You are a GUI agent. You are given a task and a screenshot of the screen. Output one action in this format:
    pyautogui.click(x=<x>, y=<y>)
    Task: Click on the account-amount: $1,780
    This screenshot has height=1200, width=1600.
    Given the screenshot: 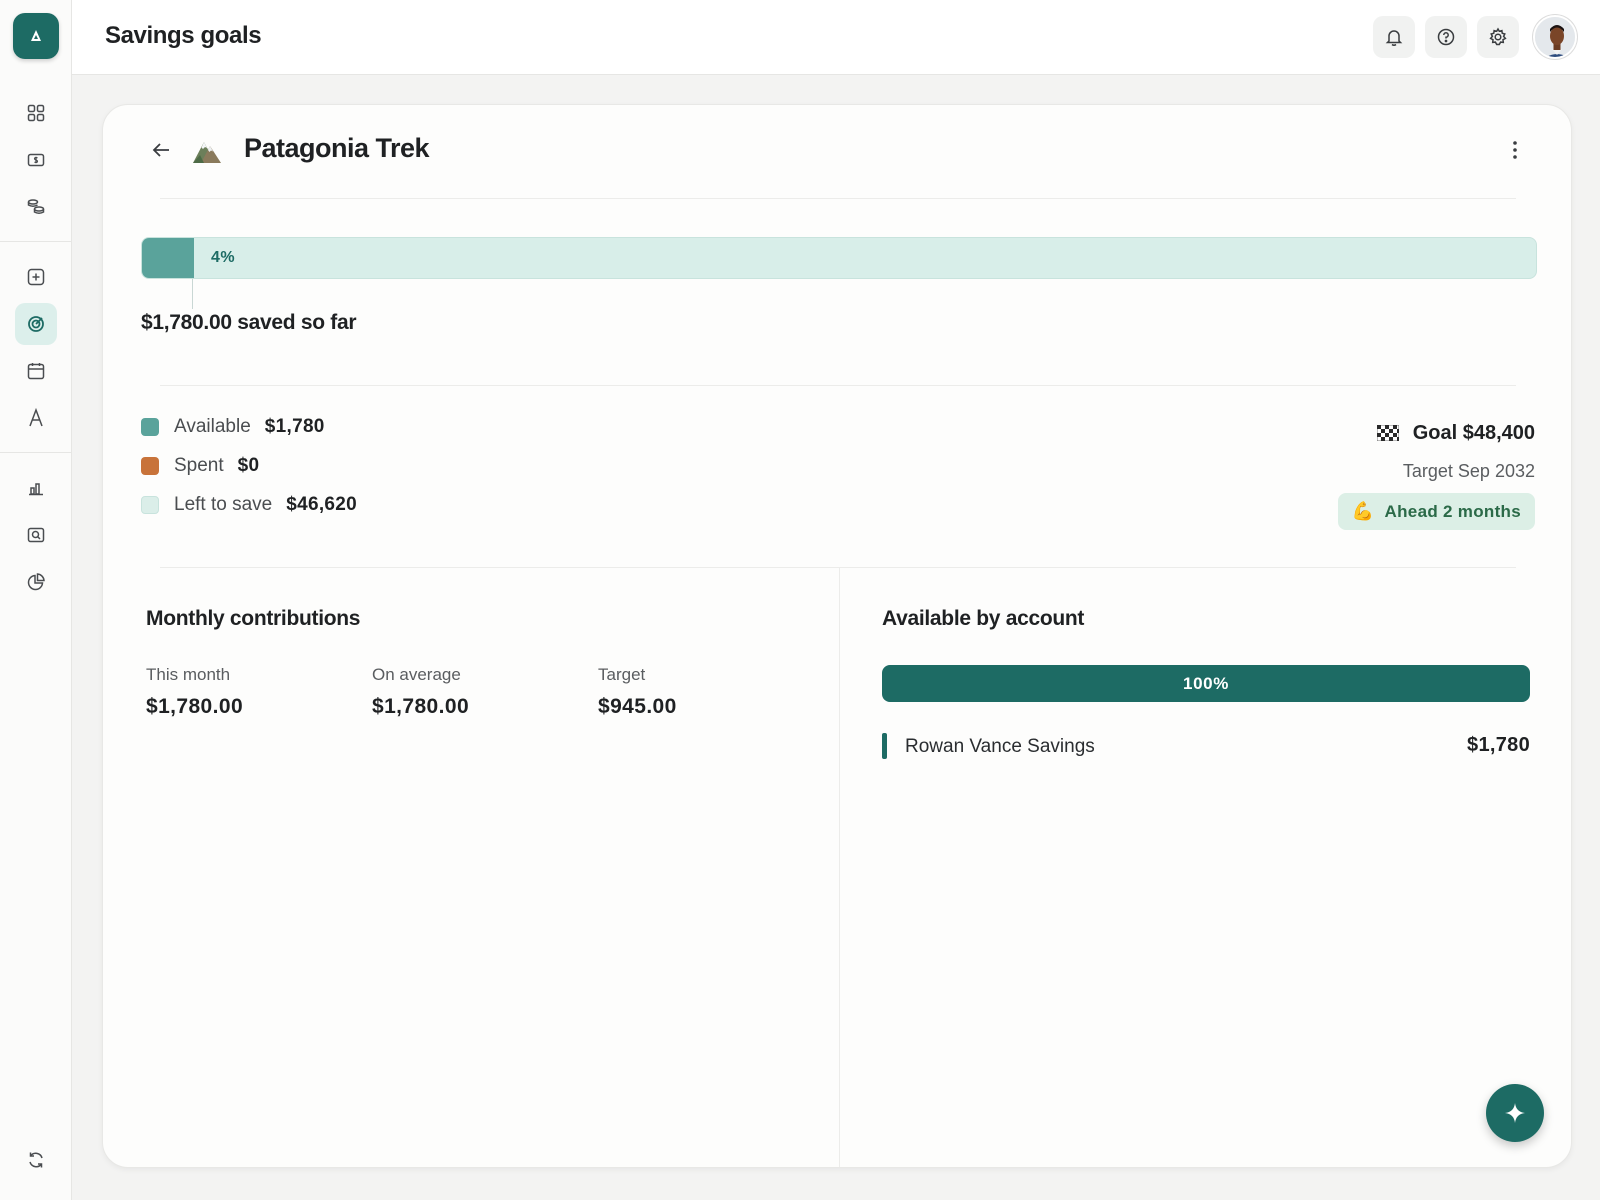 What is the action you would take?
    pyautogui.click(x=1498, y=745)
    